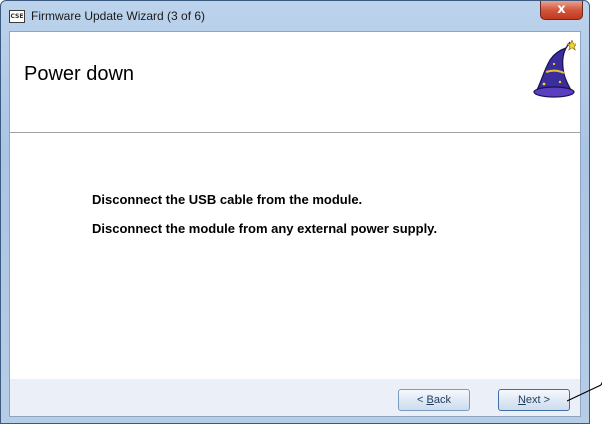  I want to click on next-button-accelerator: N, so click(521, 400).